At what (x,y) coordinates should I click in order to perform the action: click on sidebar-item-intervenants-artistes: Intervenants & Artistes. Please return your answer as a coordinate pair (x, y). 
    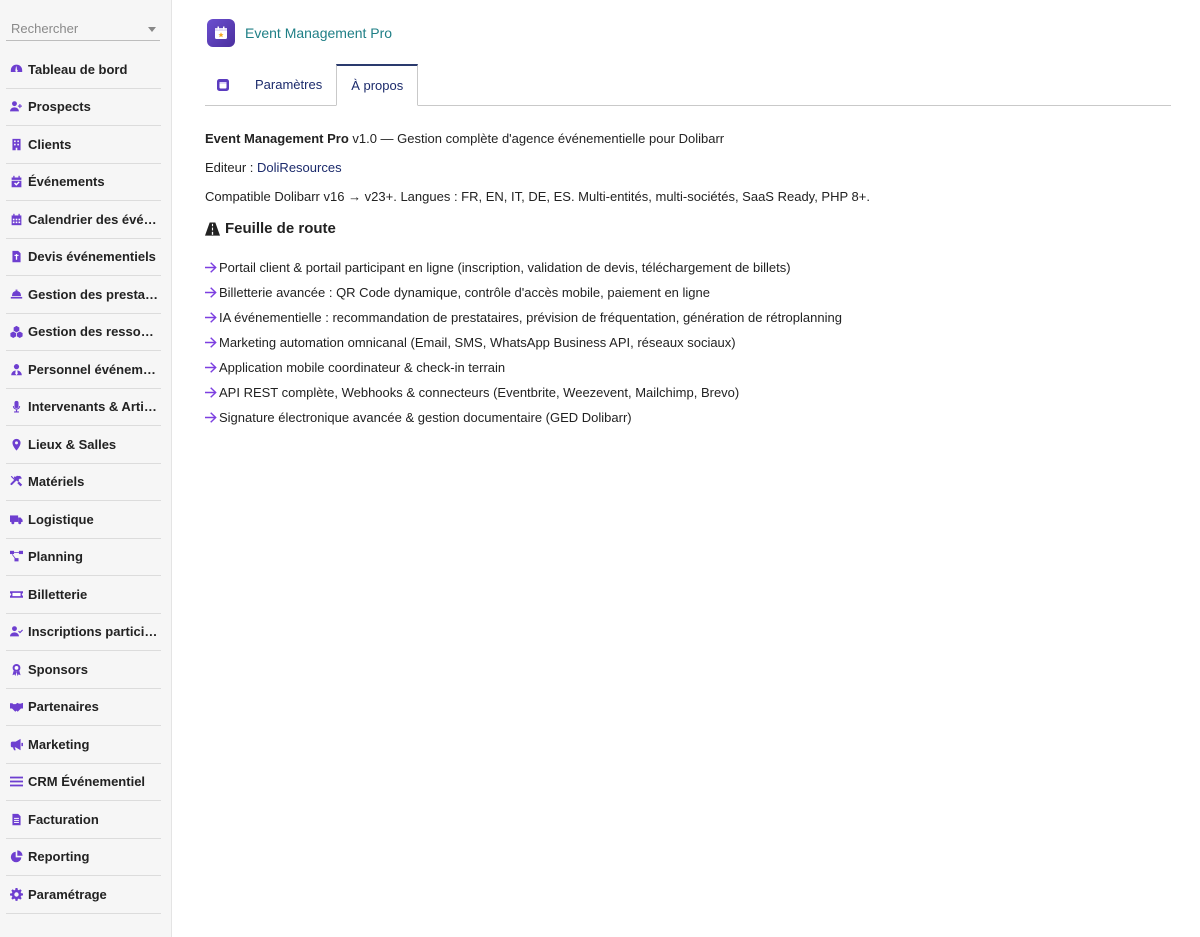
    Looking at the image, I should click on (83, 407).